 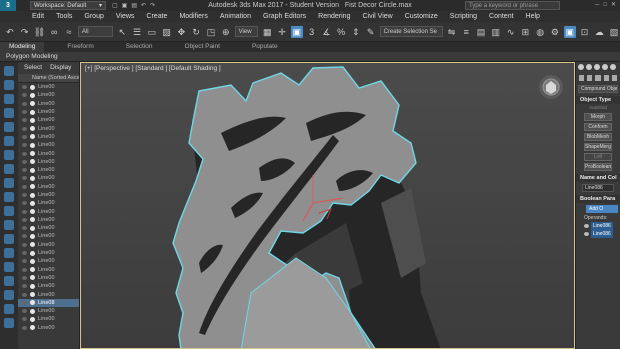 What do you see at coordinates (589, 67) in the screenshot?
I see `modify-tab-icon` at bounding box center [589, 67].